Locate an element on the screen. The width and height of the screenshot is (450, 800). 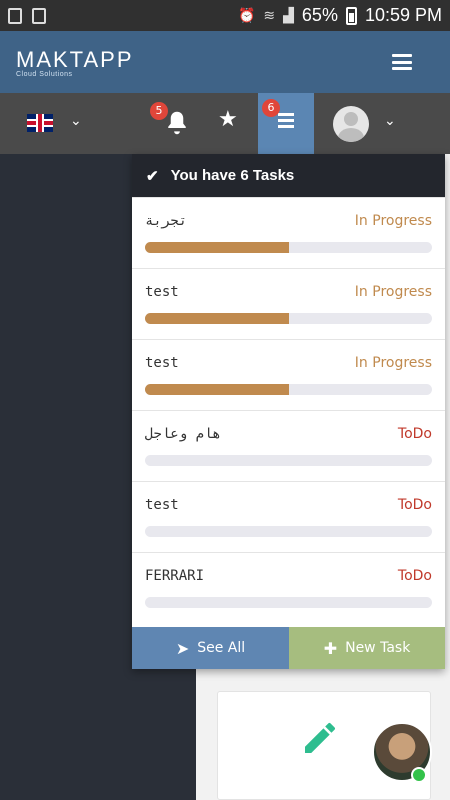
online-status-dot is located at coordinates (419, 775).